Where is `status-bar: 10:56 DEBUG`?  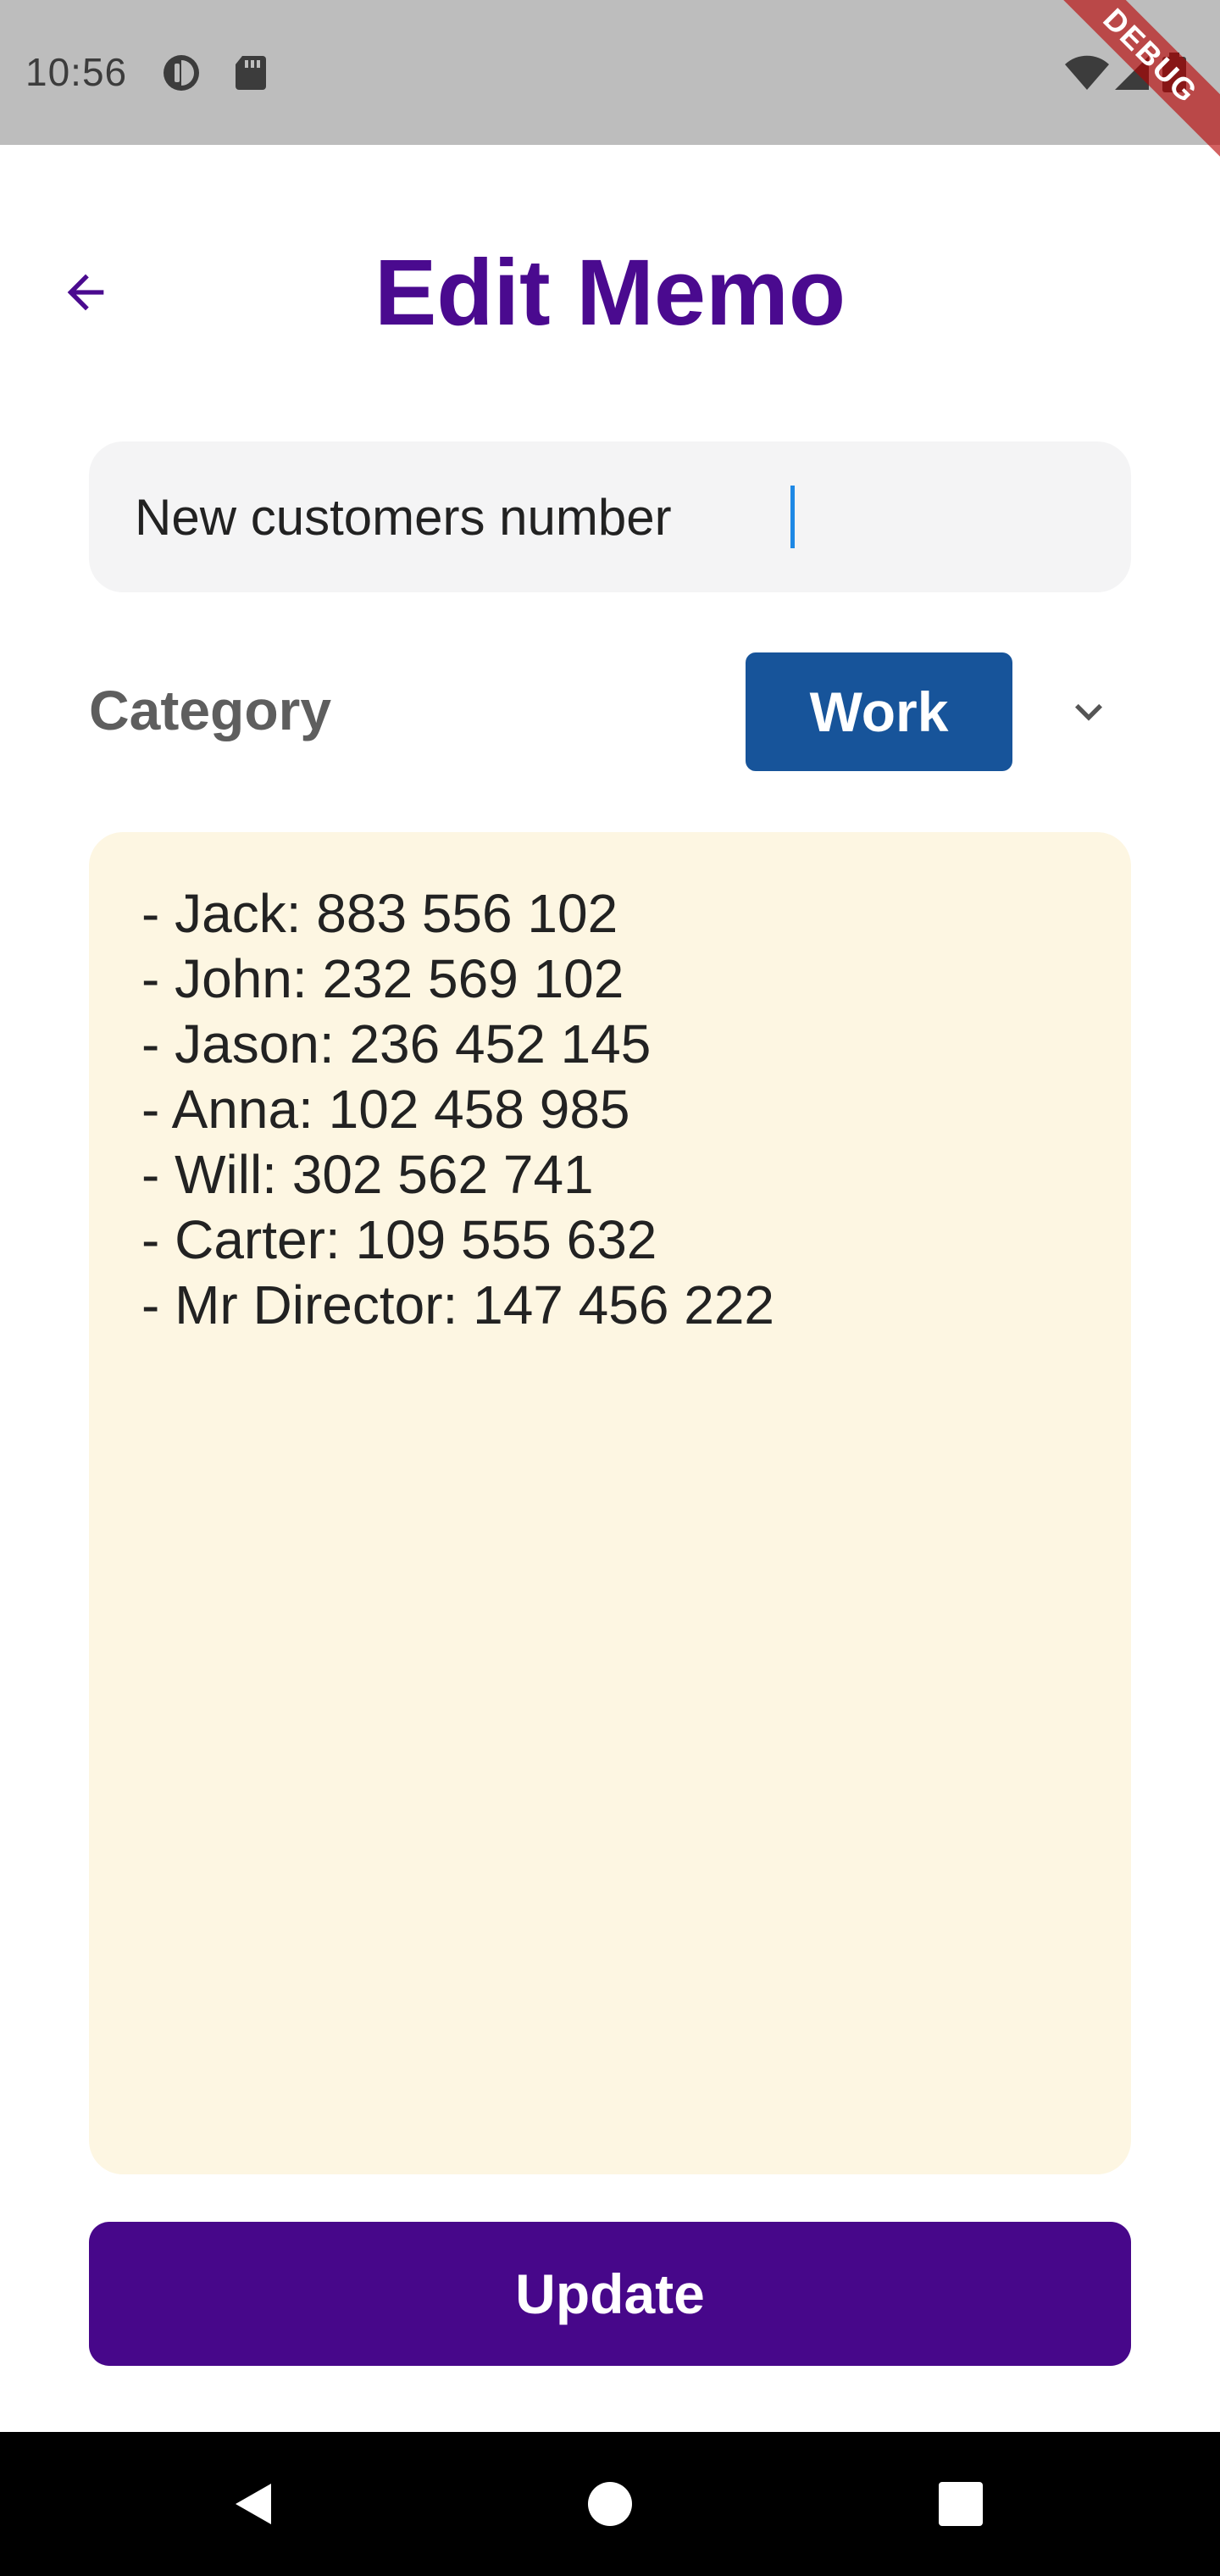 status-bar: 10:56 DEBUG is located at coordinates (610, 87).